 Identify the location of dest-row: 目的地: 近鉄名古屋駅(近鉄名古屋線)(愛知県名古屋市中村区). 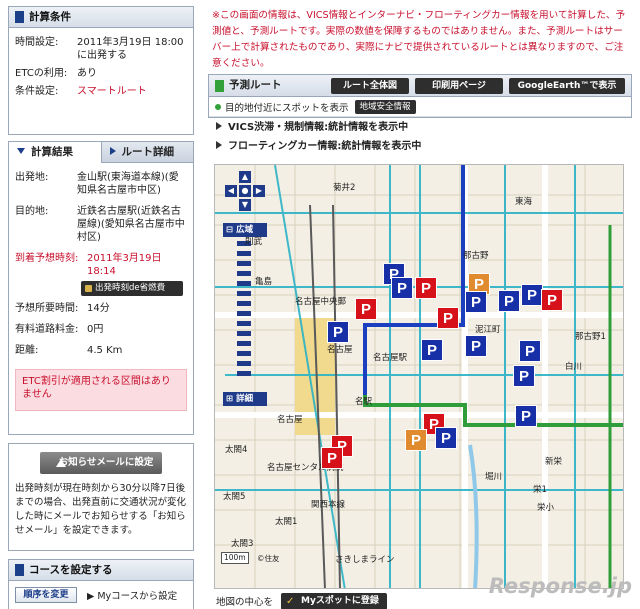
(101, 224).